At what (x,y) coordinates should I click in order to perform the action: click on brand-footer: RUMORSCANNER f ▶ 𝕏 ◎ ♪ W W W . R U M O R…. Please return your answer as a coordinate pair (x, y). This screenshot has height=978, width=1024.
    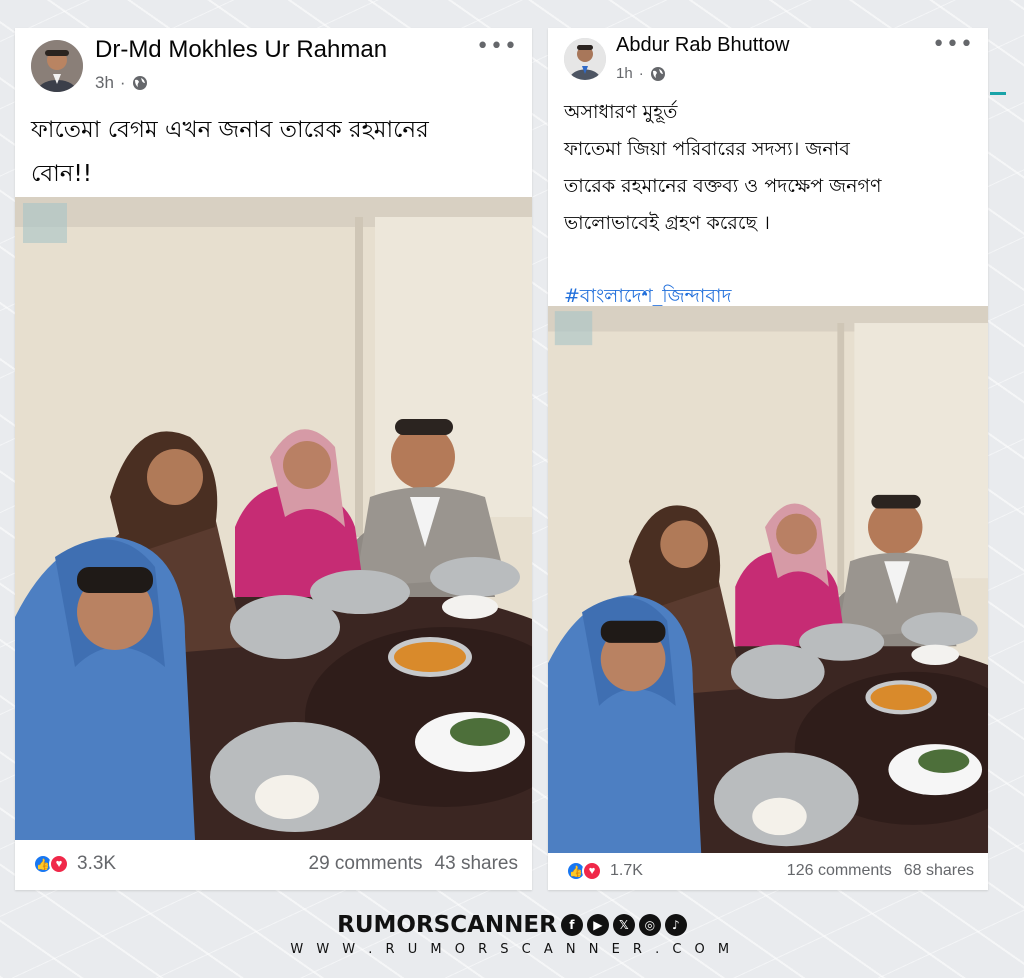
    Looking at the image, I should click on (512, 934).